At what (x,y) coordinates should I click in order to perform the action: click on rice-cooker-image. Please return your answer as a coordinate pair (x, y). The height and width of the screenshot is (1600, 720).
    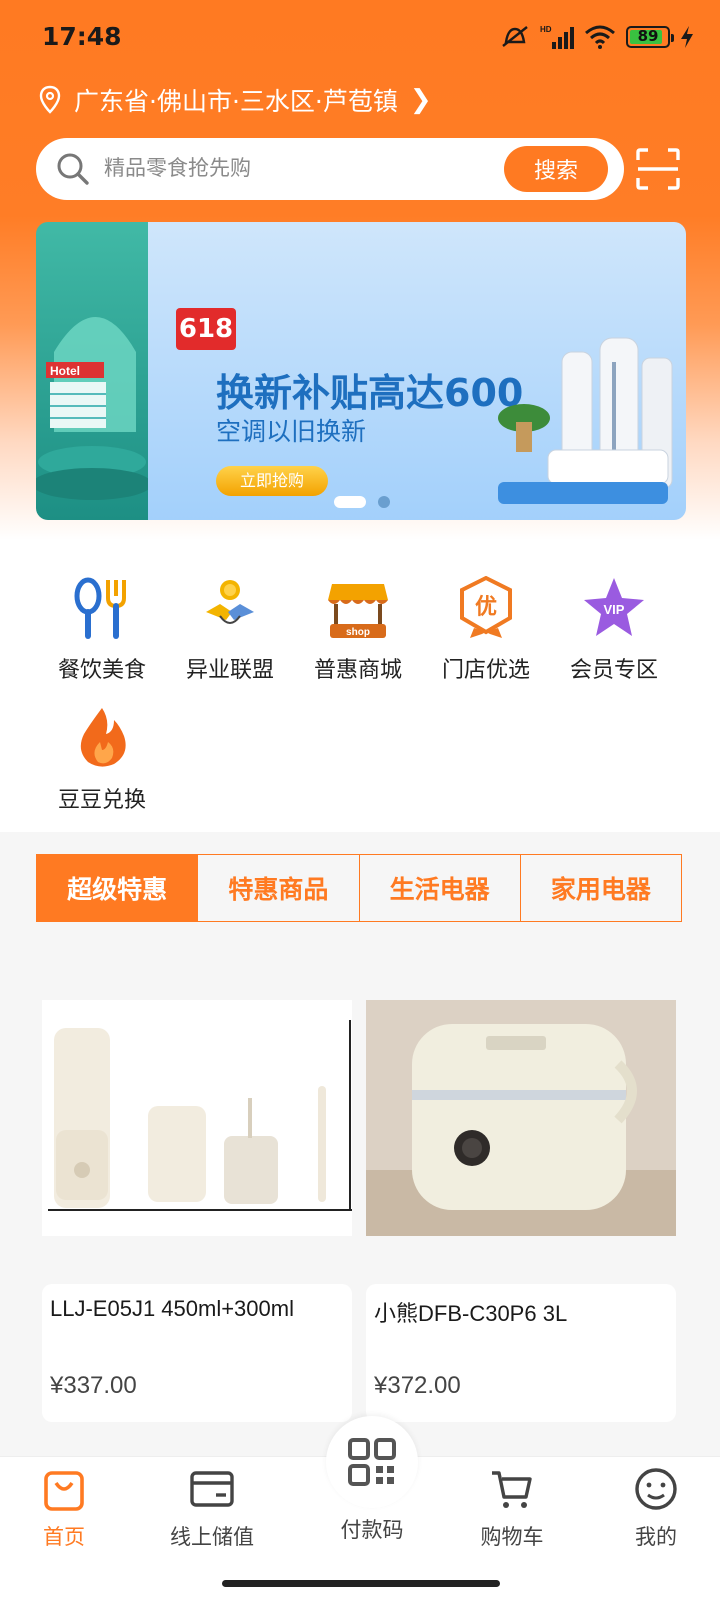
    Looking at the image, I should click on (521, 1118).